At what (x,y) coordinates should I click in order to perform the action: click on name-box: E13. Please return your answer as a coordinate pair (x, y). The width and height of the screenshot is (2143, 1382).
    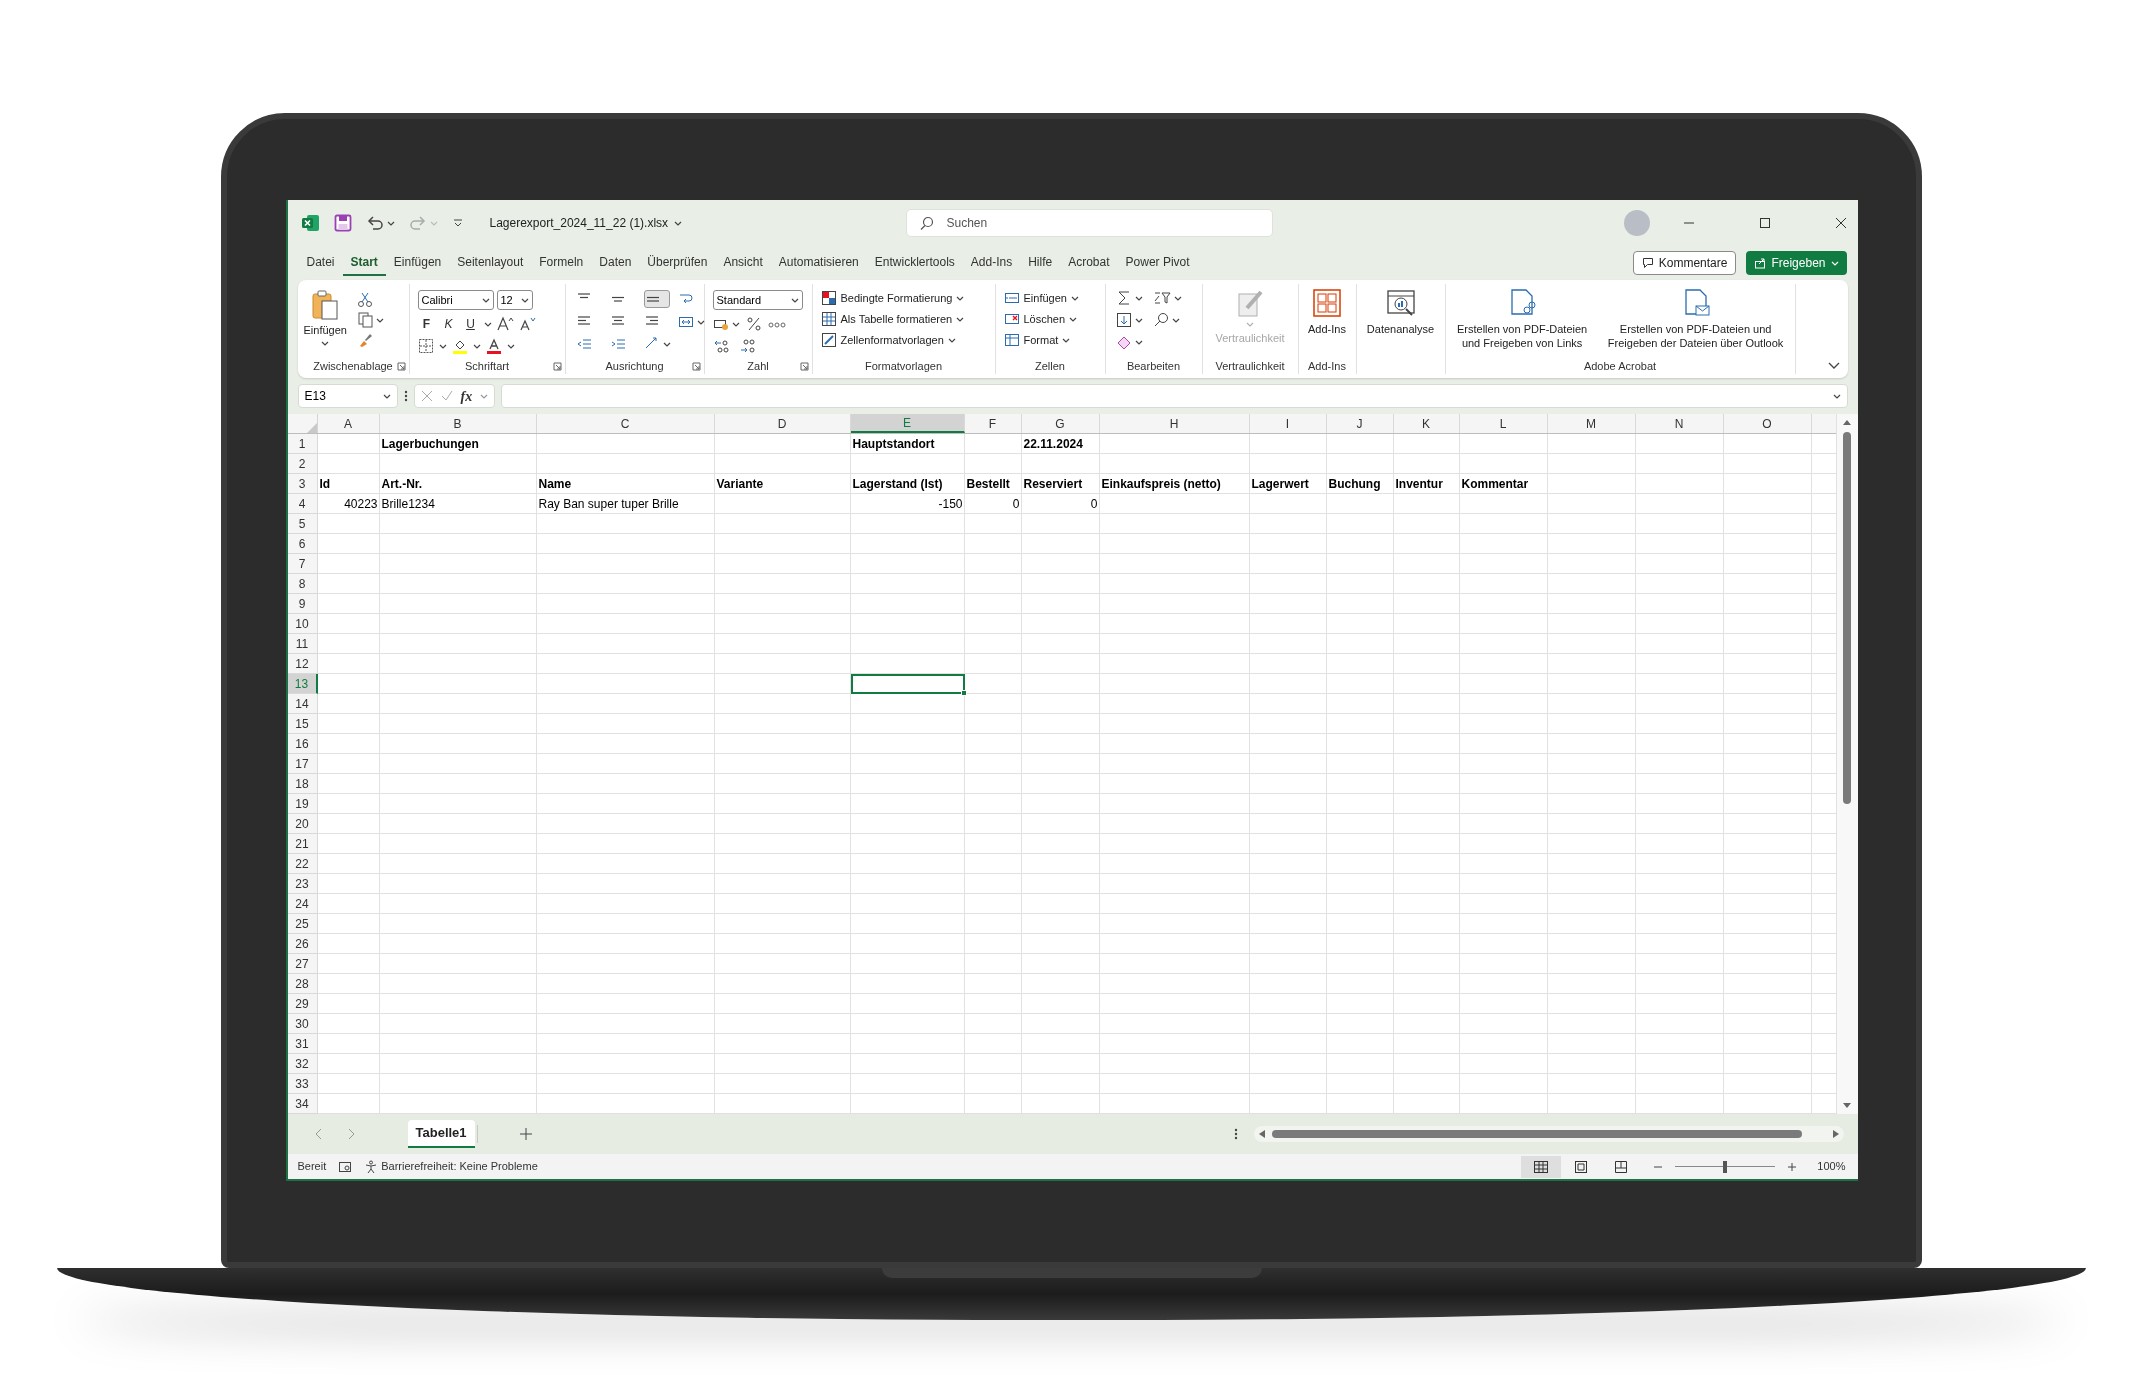
    Looking at the image, I should click on (347, 396).